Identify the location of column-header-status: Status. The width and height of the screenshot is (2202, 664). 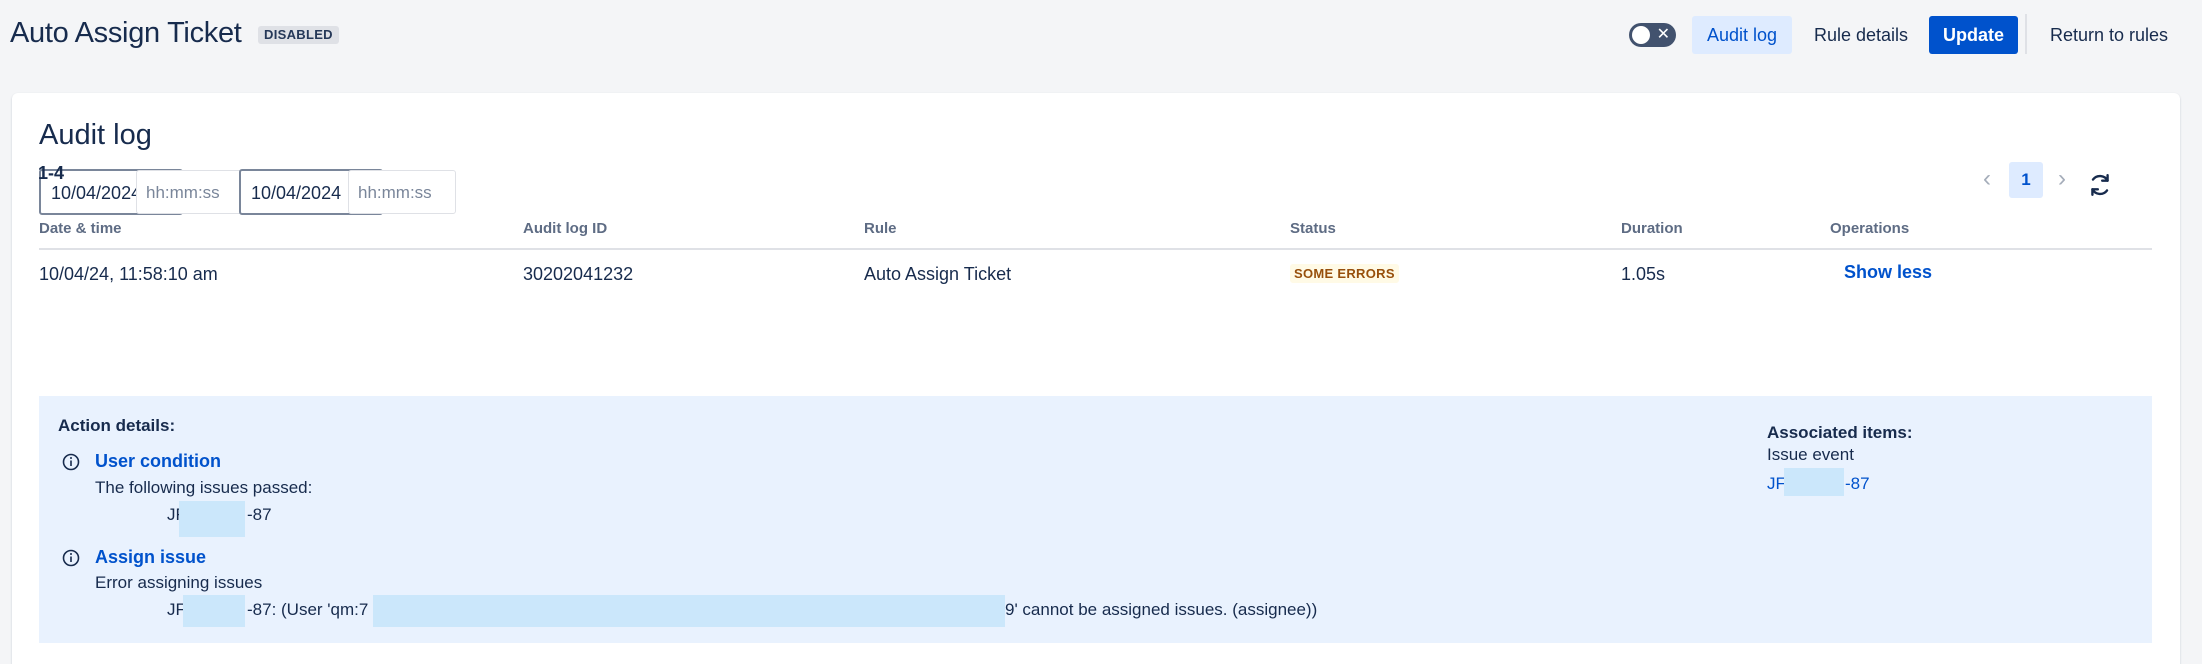
(1313, 228).